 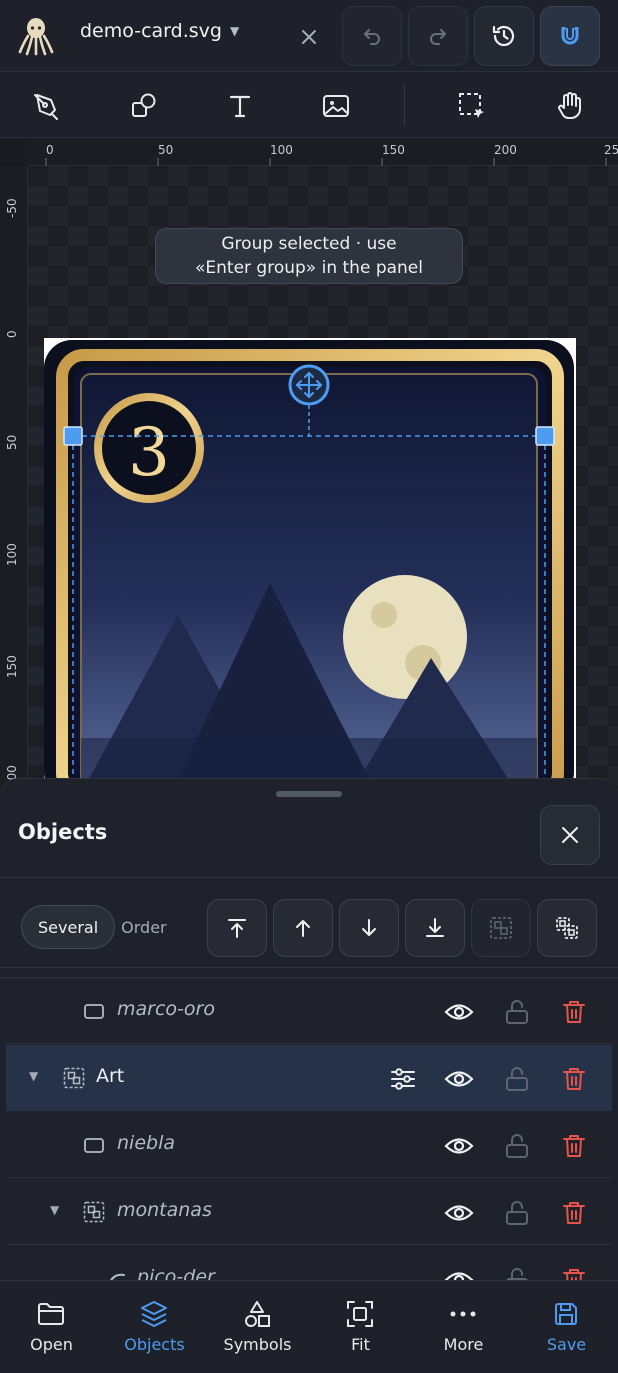 I want to click on more-dots-icon, so click(x=463, y=1314).